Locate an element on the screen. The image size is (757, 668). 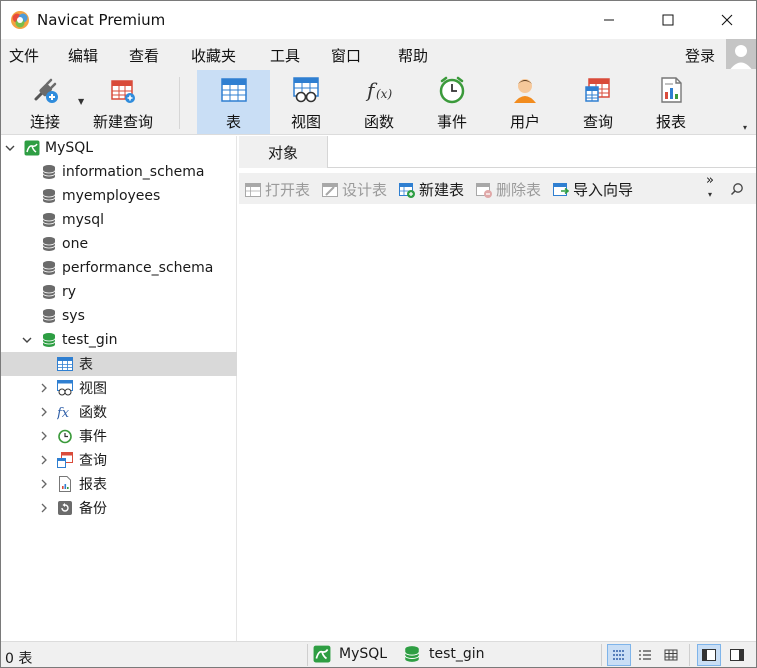
view-button: 视图 is located at coordinates (306, 102).